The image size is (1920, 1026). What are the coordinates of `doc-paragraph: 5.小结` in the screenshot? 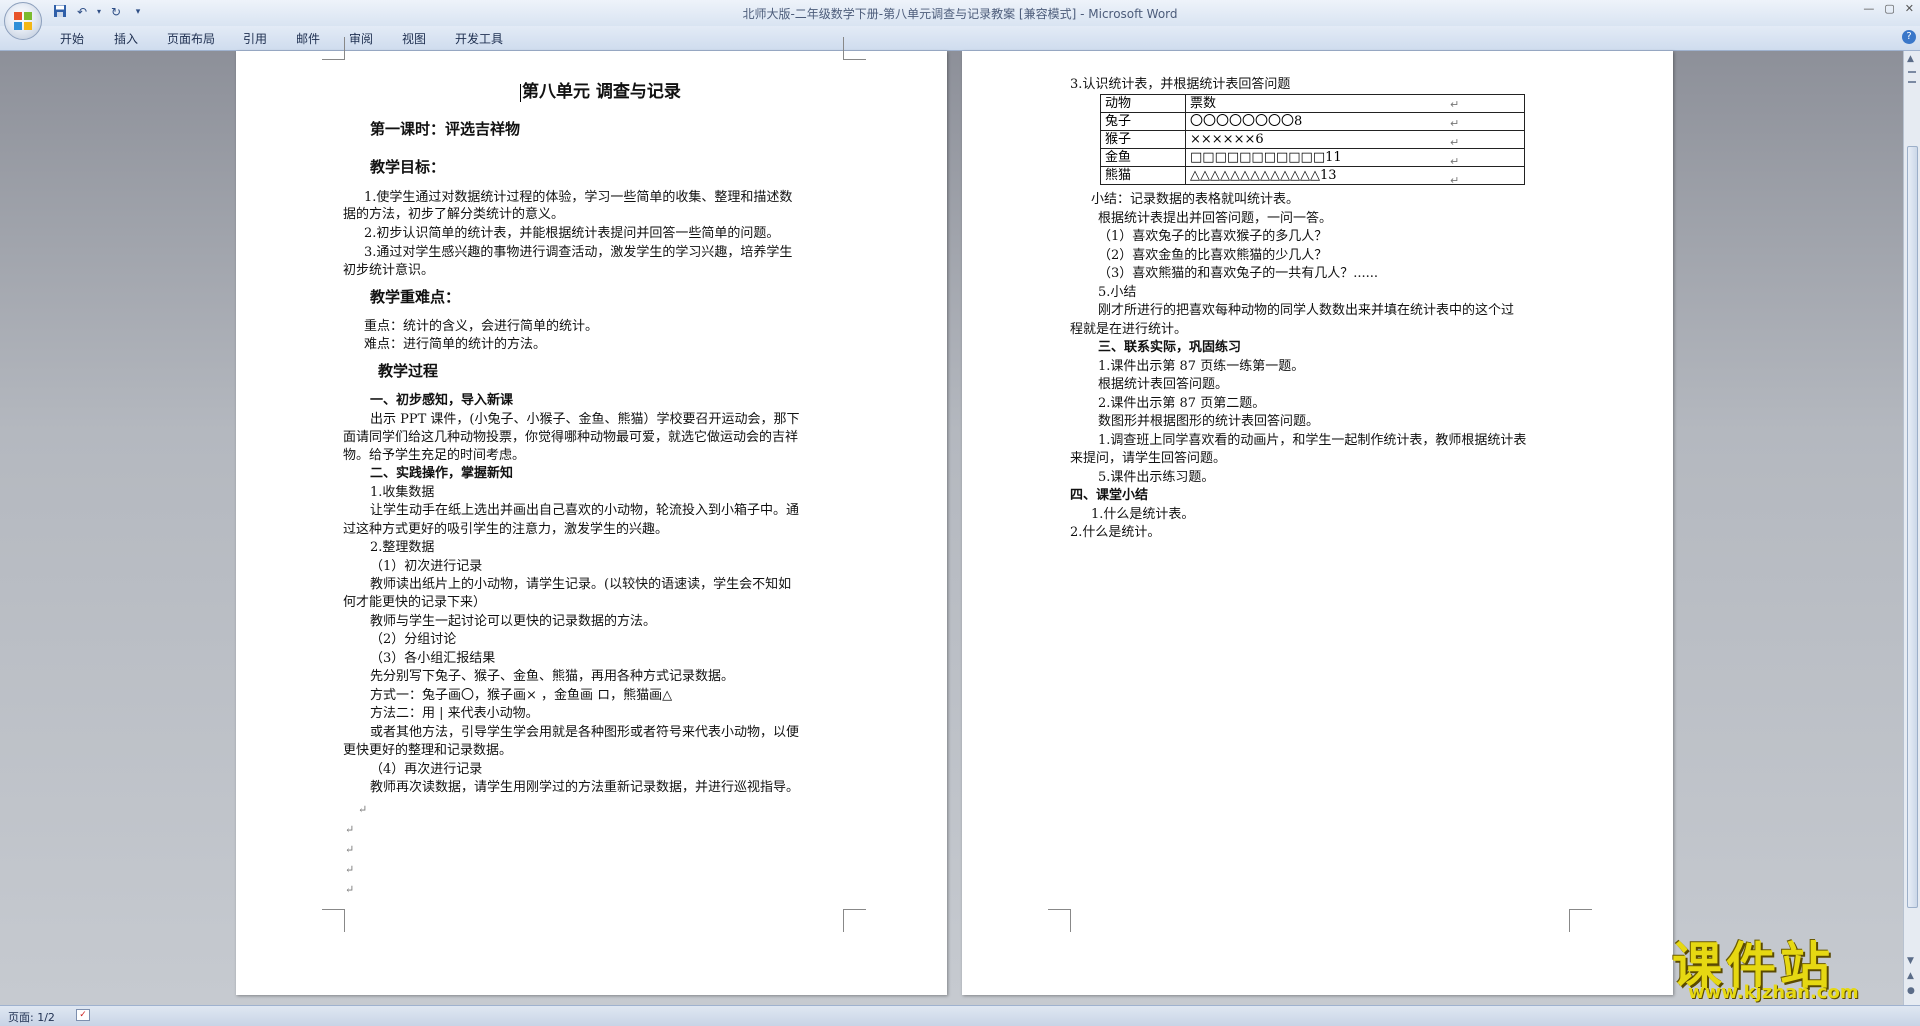 It's located at (1117, 292).